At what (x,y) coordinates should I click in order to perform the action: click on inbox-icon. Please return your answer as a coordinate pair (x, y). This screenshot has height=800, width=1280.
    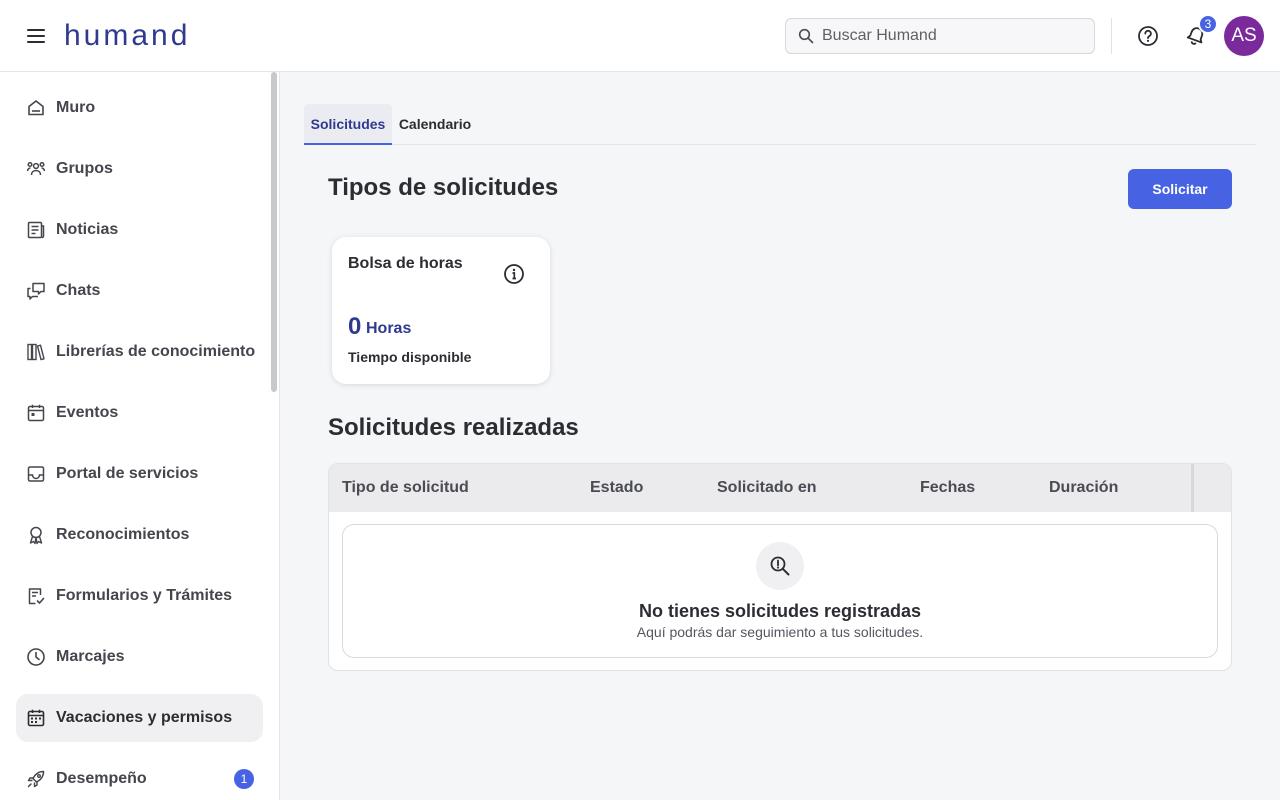
    Looking at the image, I should click on (36, 474).